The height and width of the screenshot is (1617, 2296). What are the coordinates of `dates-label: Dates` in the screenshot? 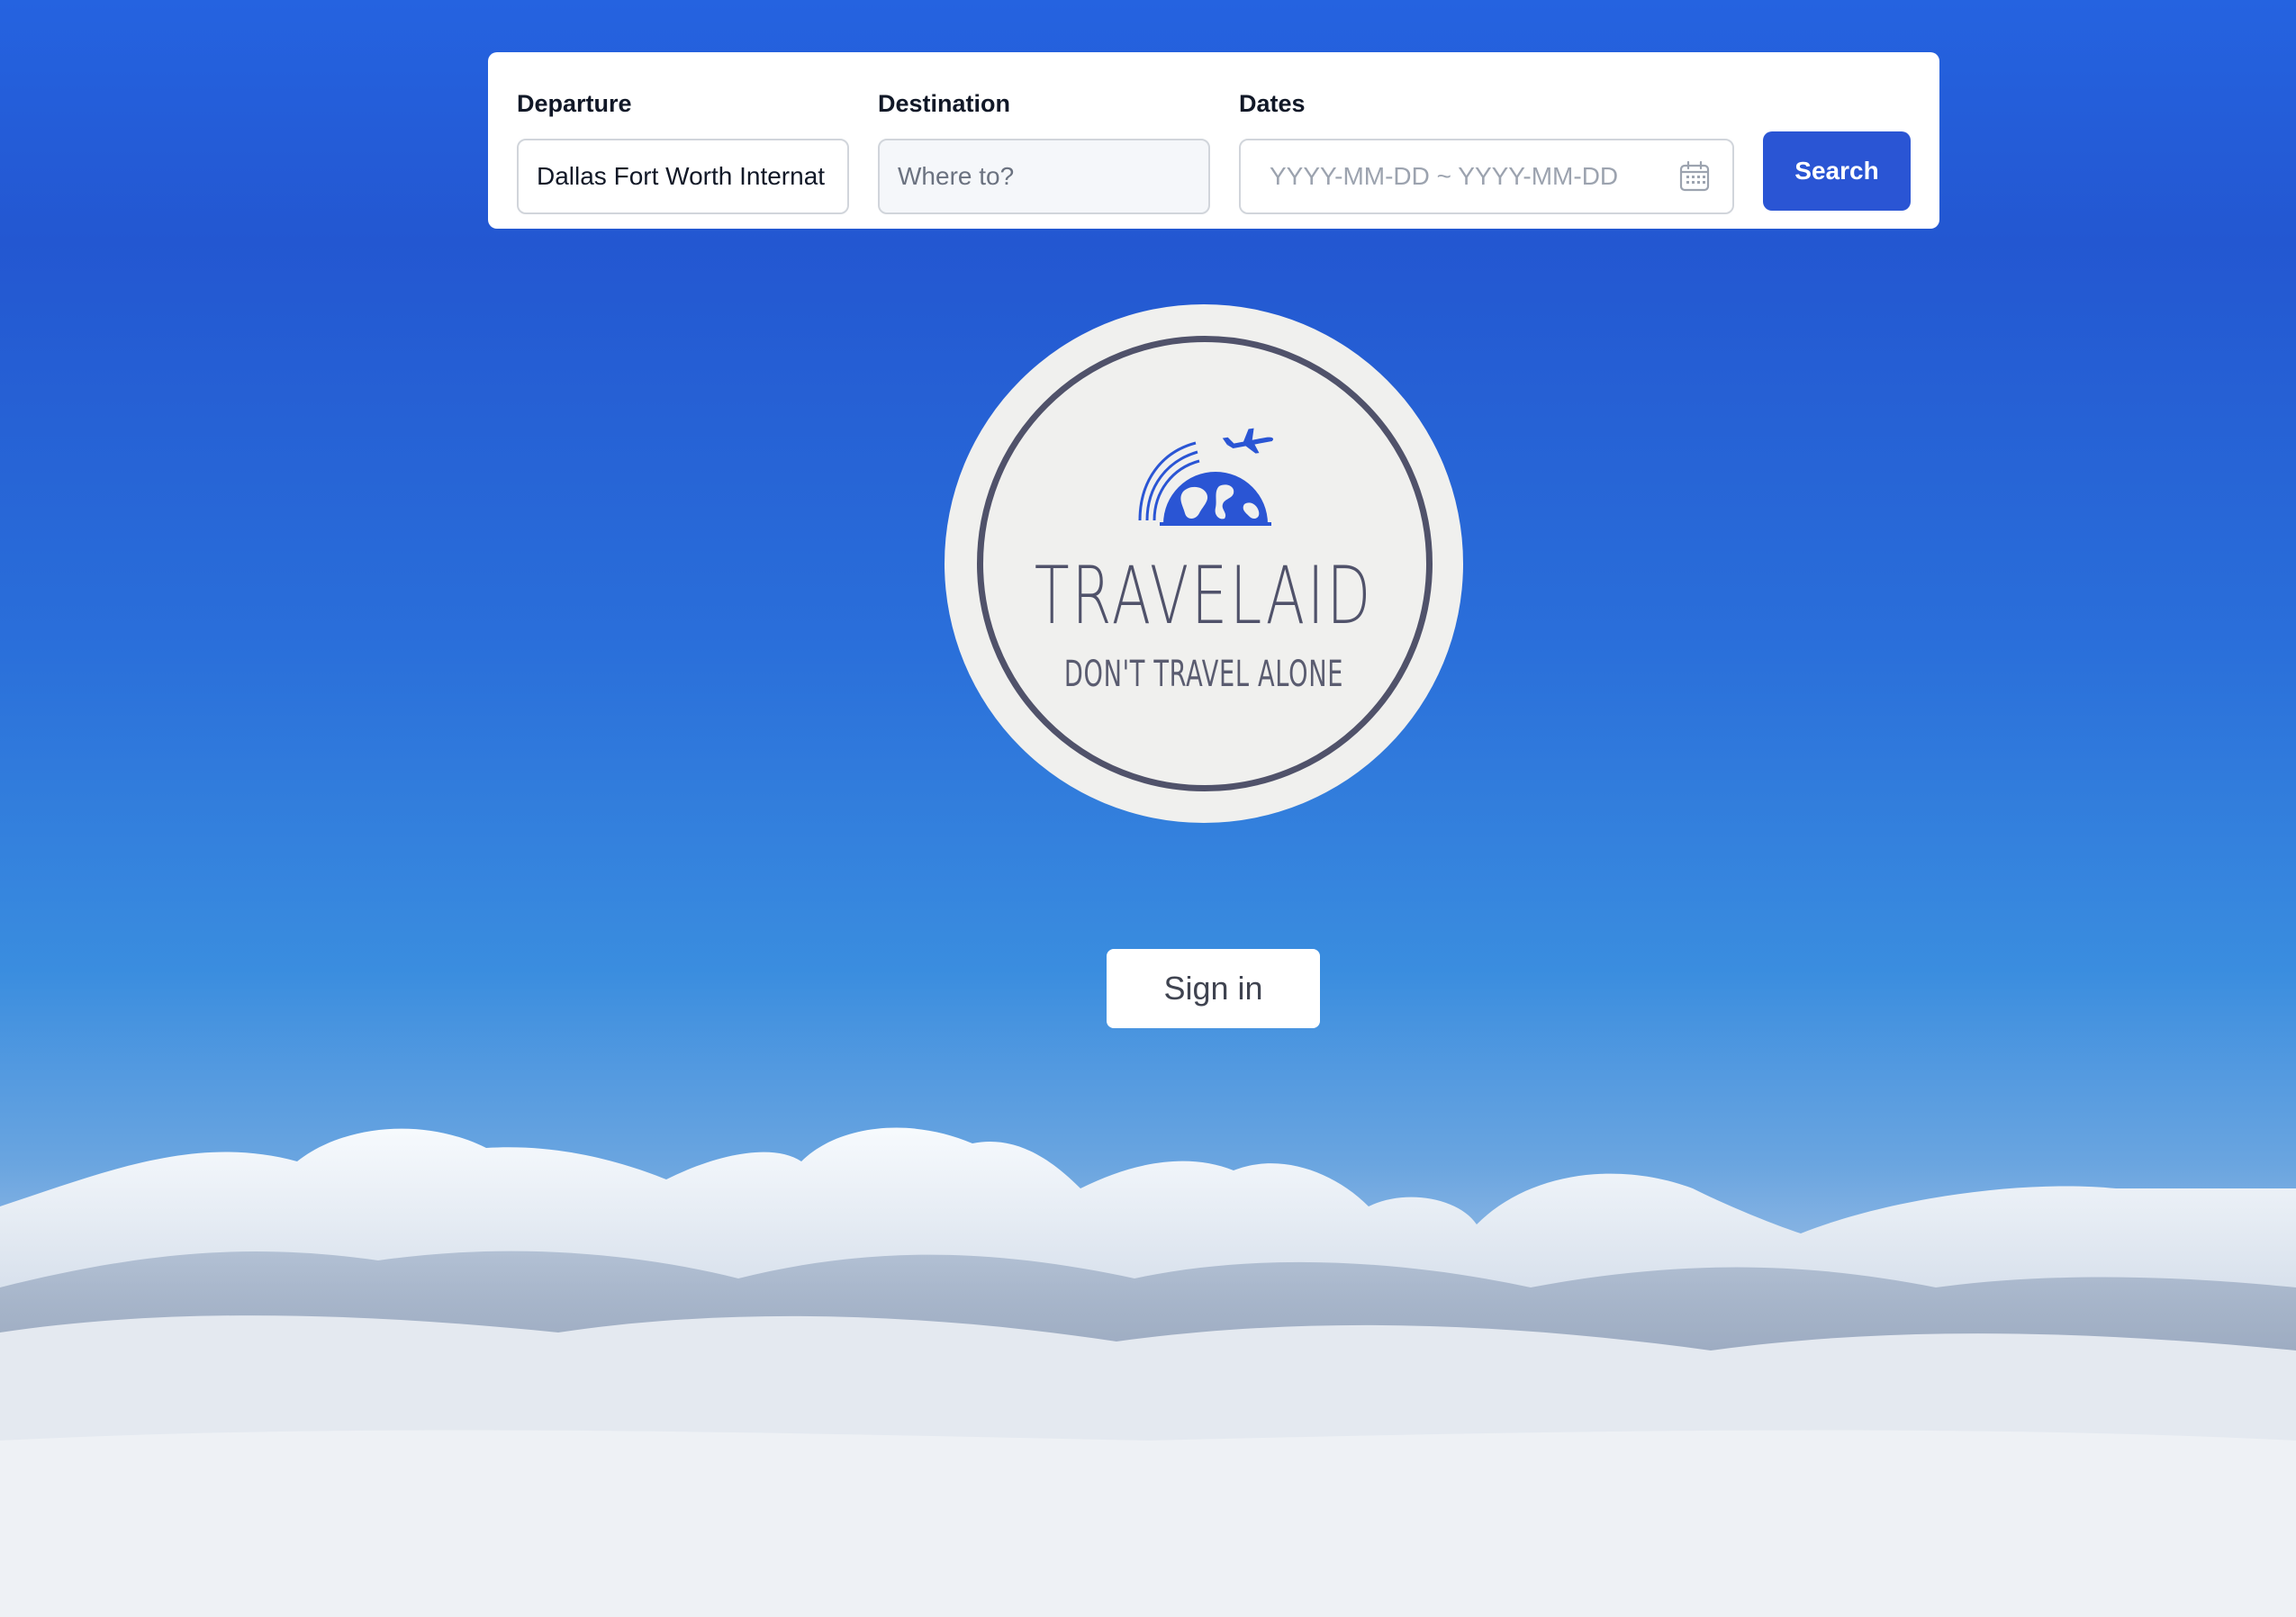 It's located at (1273, 103).